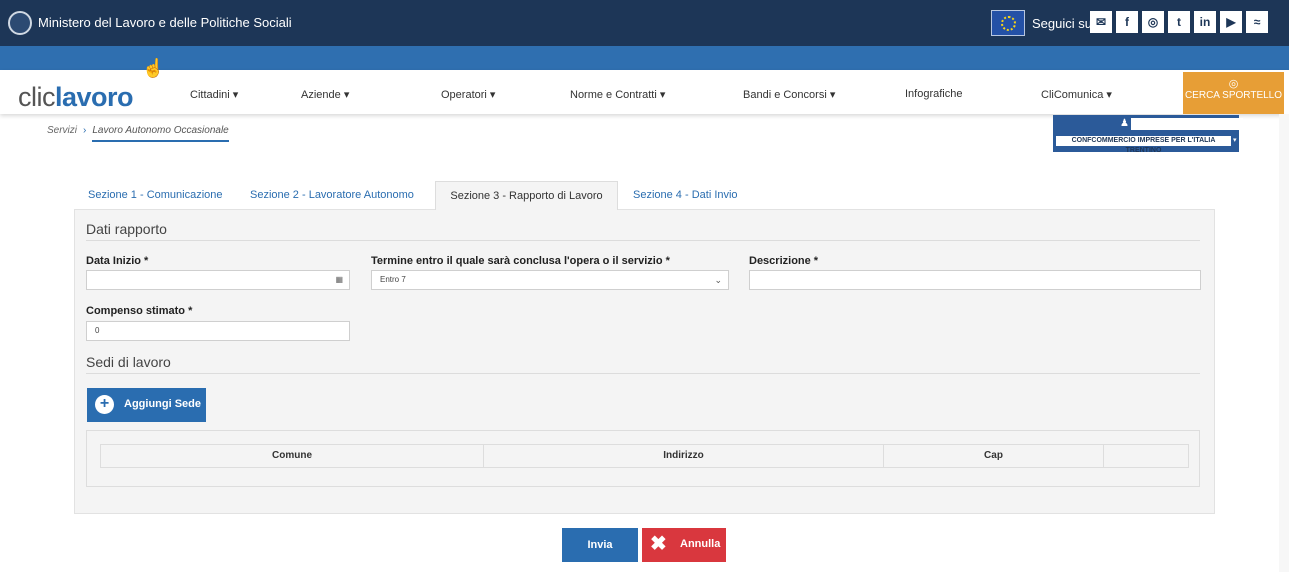 The width and height of the screenshot is (1289, 572). I want to click on column-cap: Cap, so click(994, 456).